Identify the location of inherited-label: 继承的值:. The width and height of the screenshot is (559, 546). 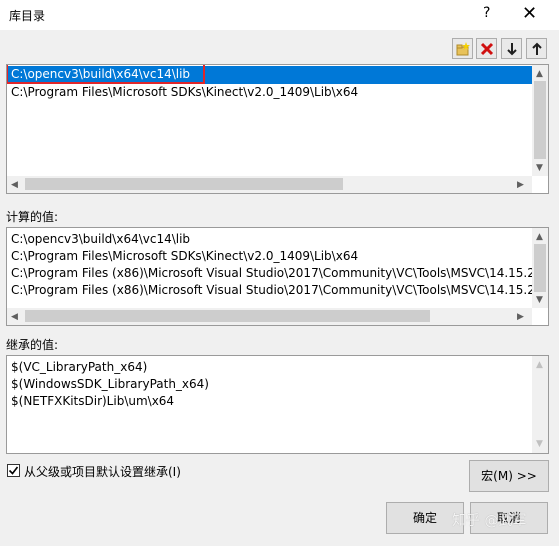
(32, 345).